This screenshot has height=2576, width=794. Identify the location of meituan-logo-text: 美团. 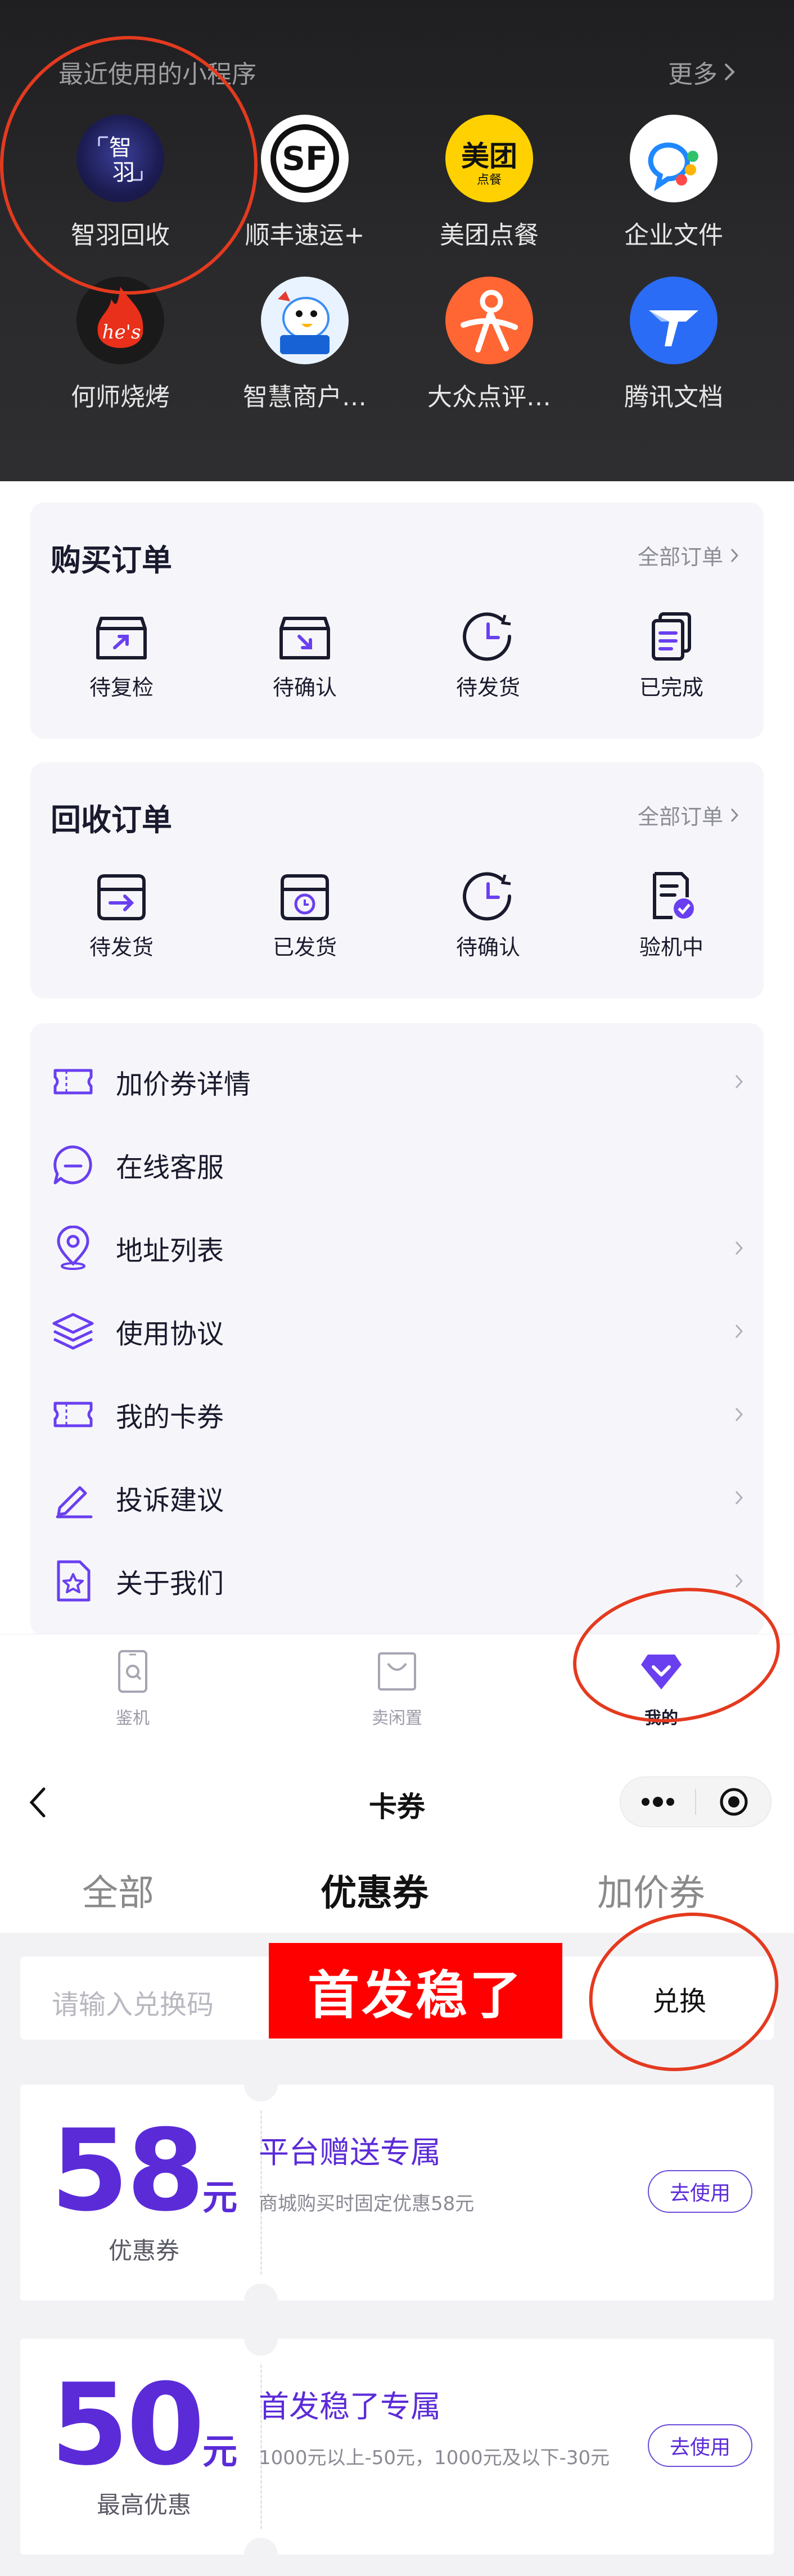
(489, 156).